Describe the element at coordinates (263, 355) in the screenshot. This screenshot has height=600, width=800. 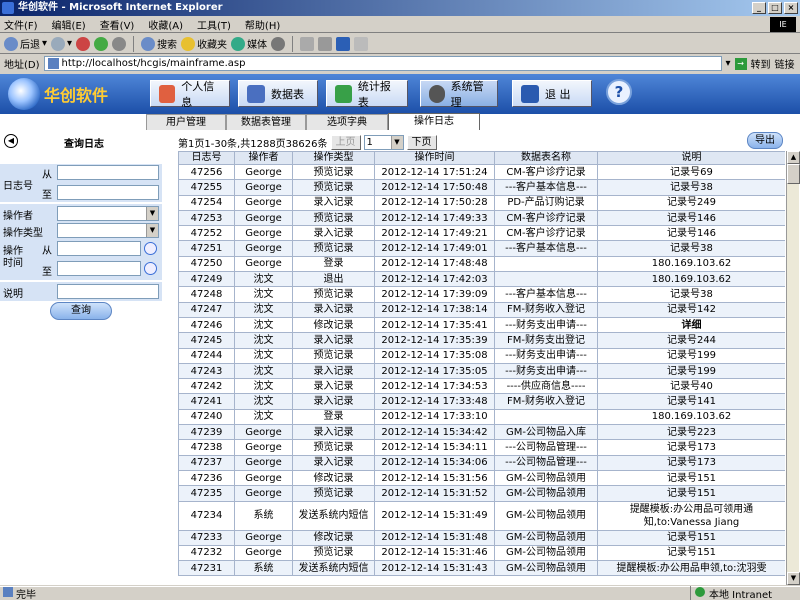
I see `table-cell: 沈文` at that location.